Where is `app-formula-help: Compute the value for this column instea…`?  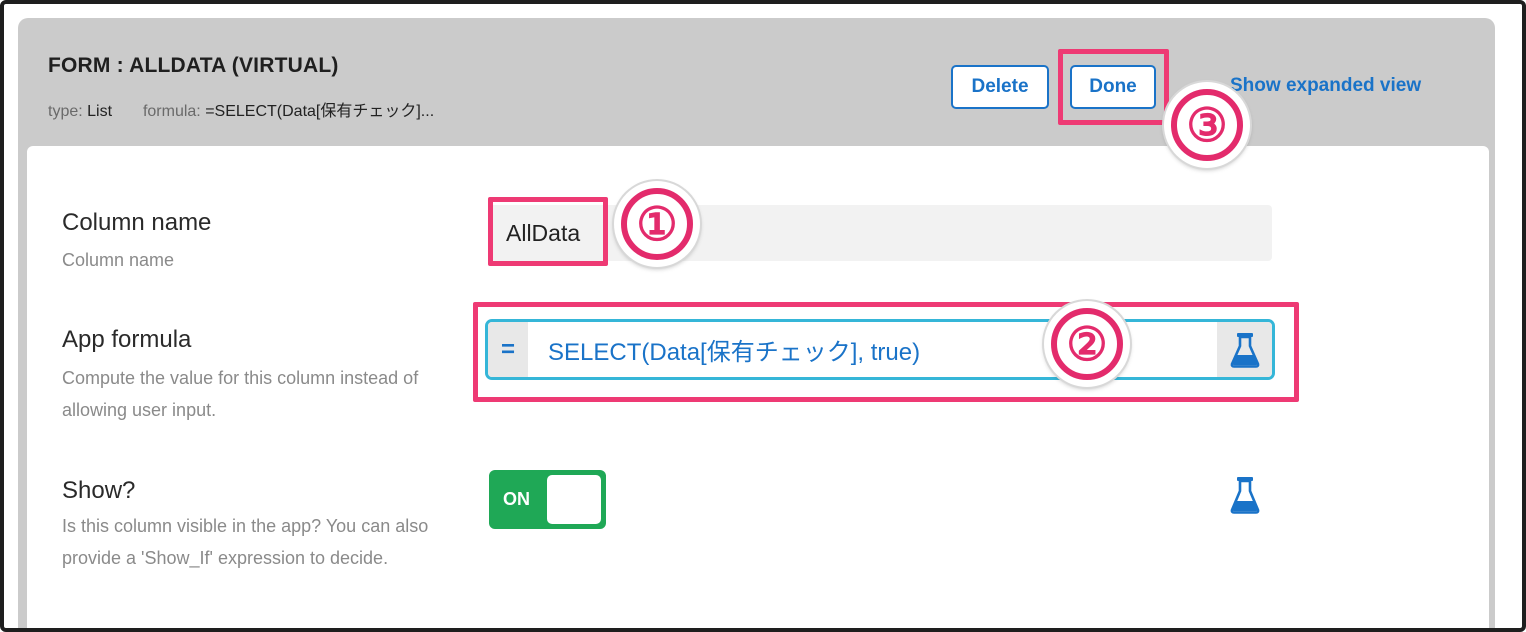 app-formula-help: Compute the value for this column instea… is located at coordinates (240, 394).